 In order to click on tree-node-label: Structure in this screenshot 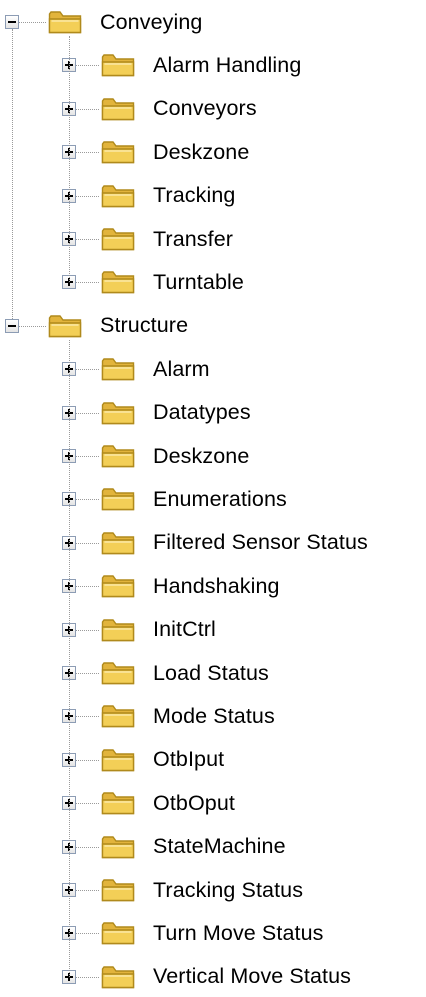, I will do `click(144, 325)`.